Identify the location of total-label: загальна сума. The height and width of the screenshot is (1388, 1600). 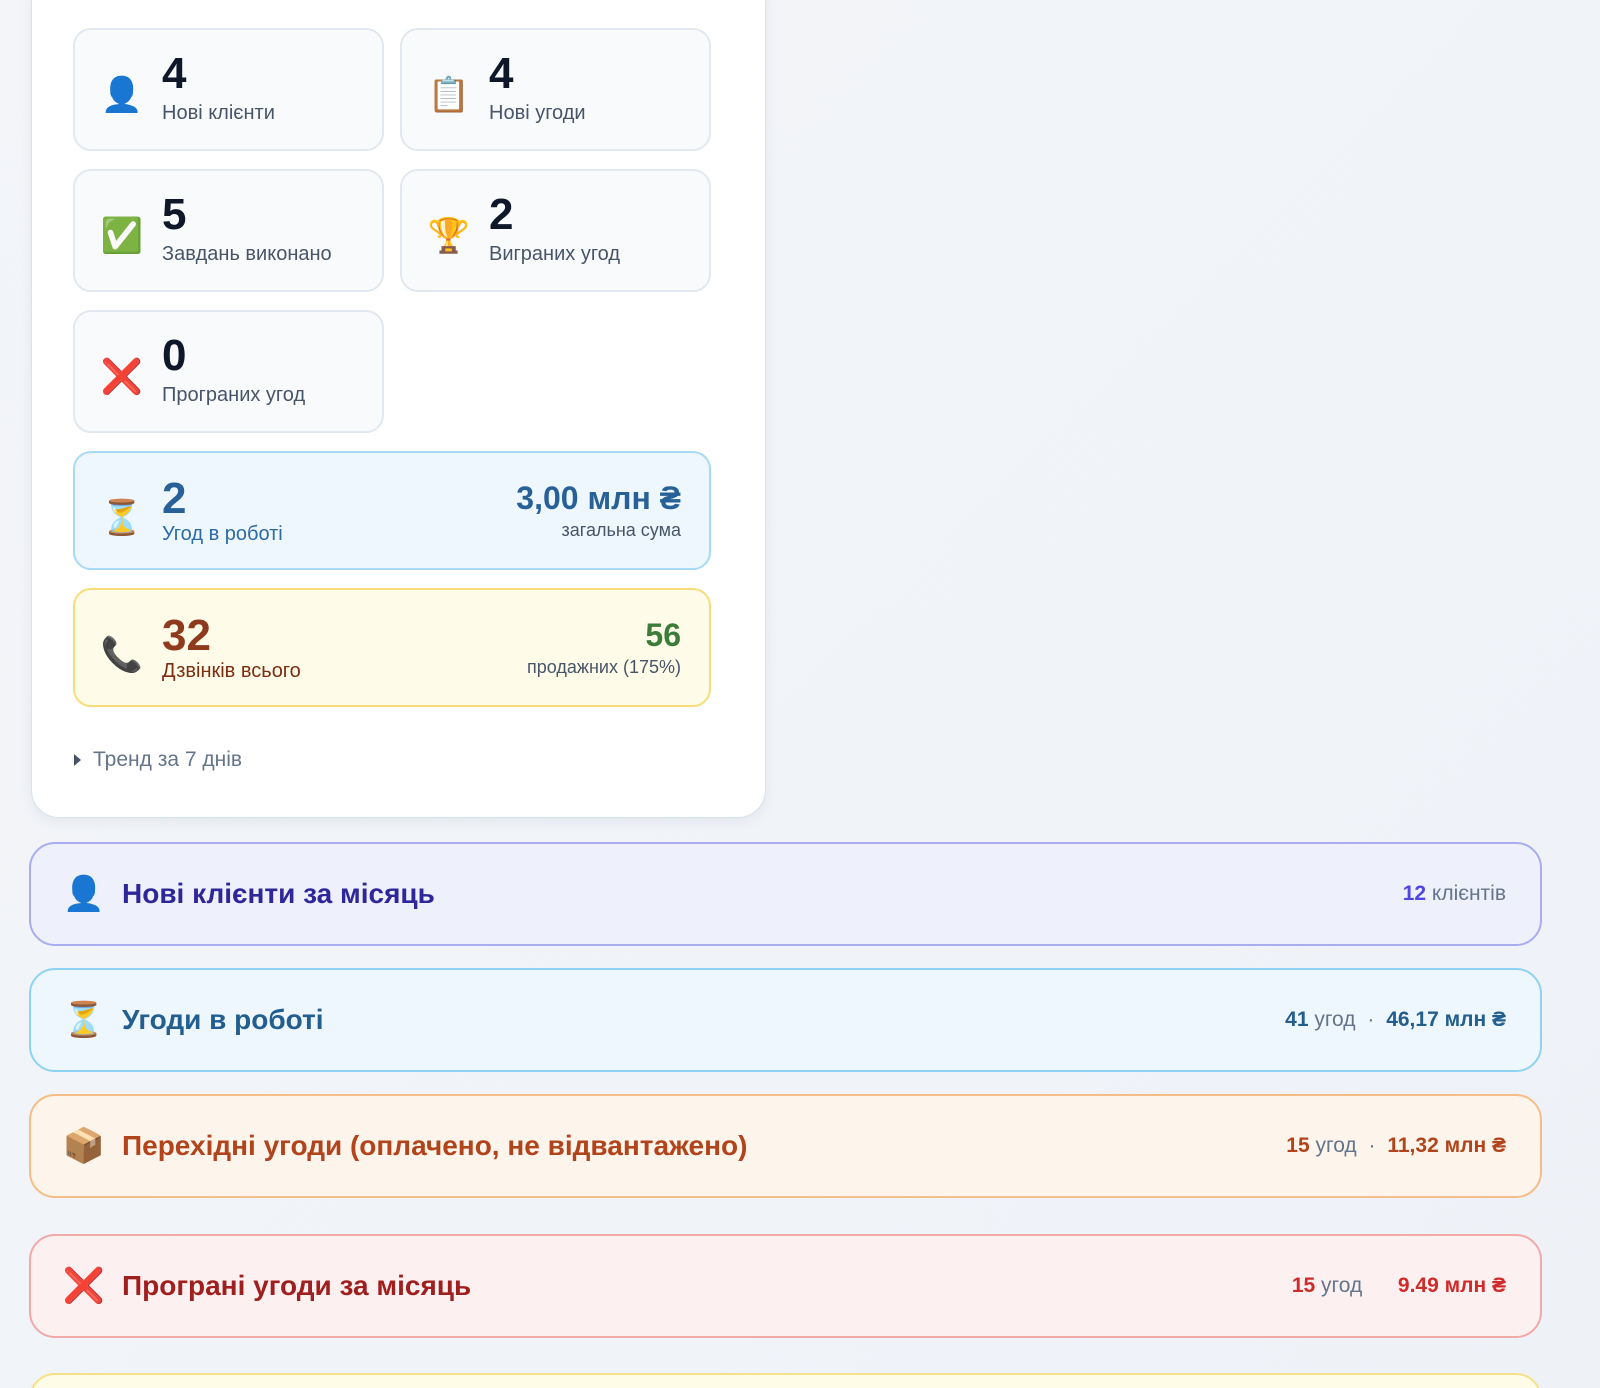
(621, 530).